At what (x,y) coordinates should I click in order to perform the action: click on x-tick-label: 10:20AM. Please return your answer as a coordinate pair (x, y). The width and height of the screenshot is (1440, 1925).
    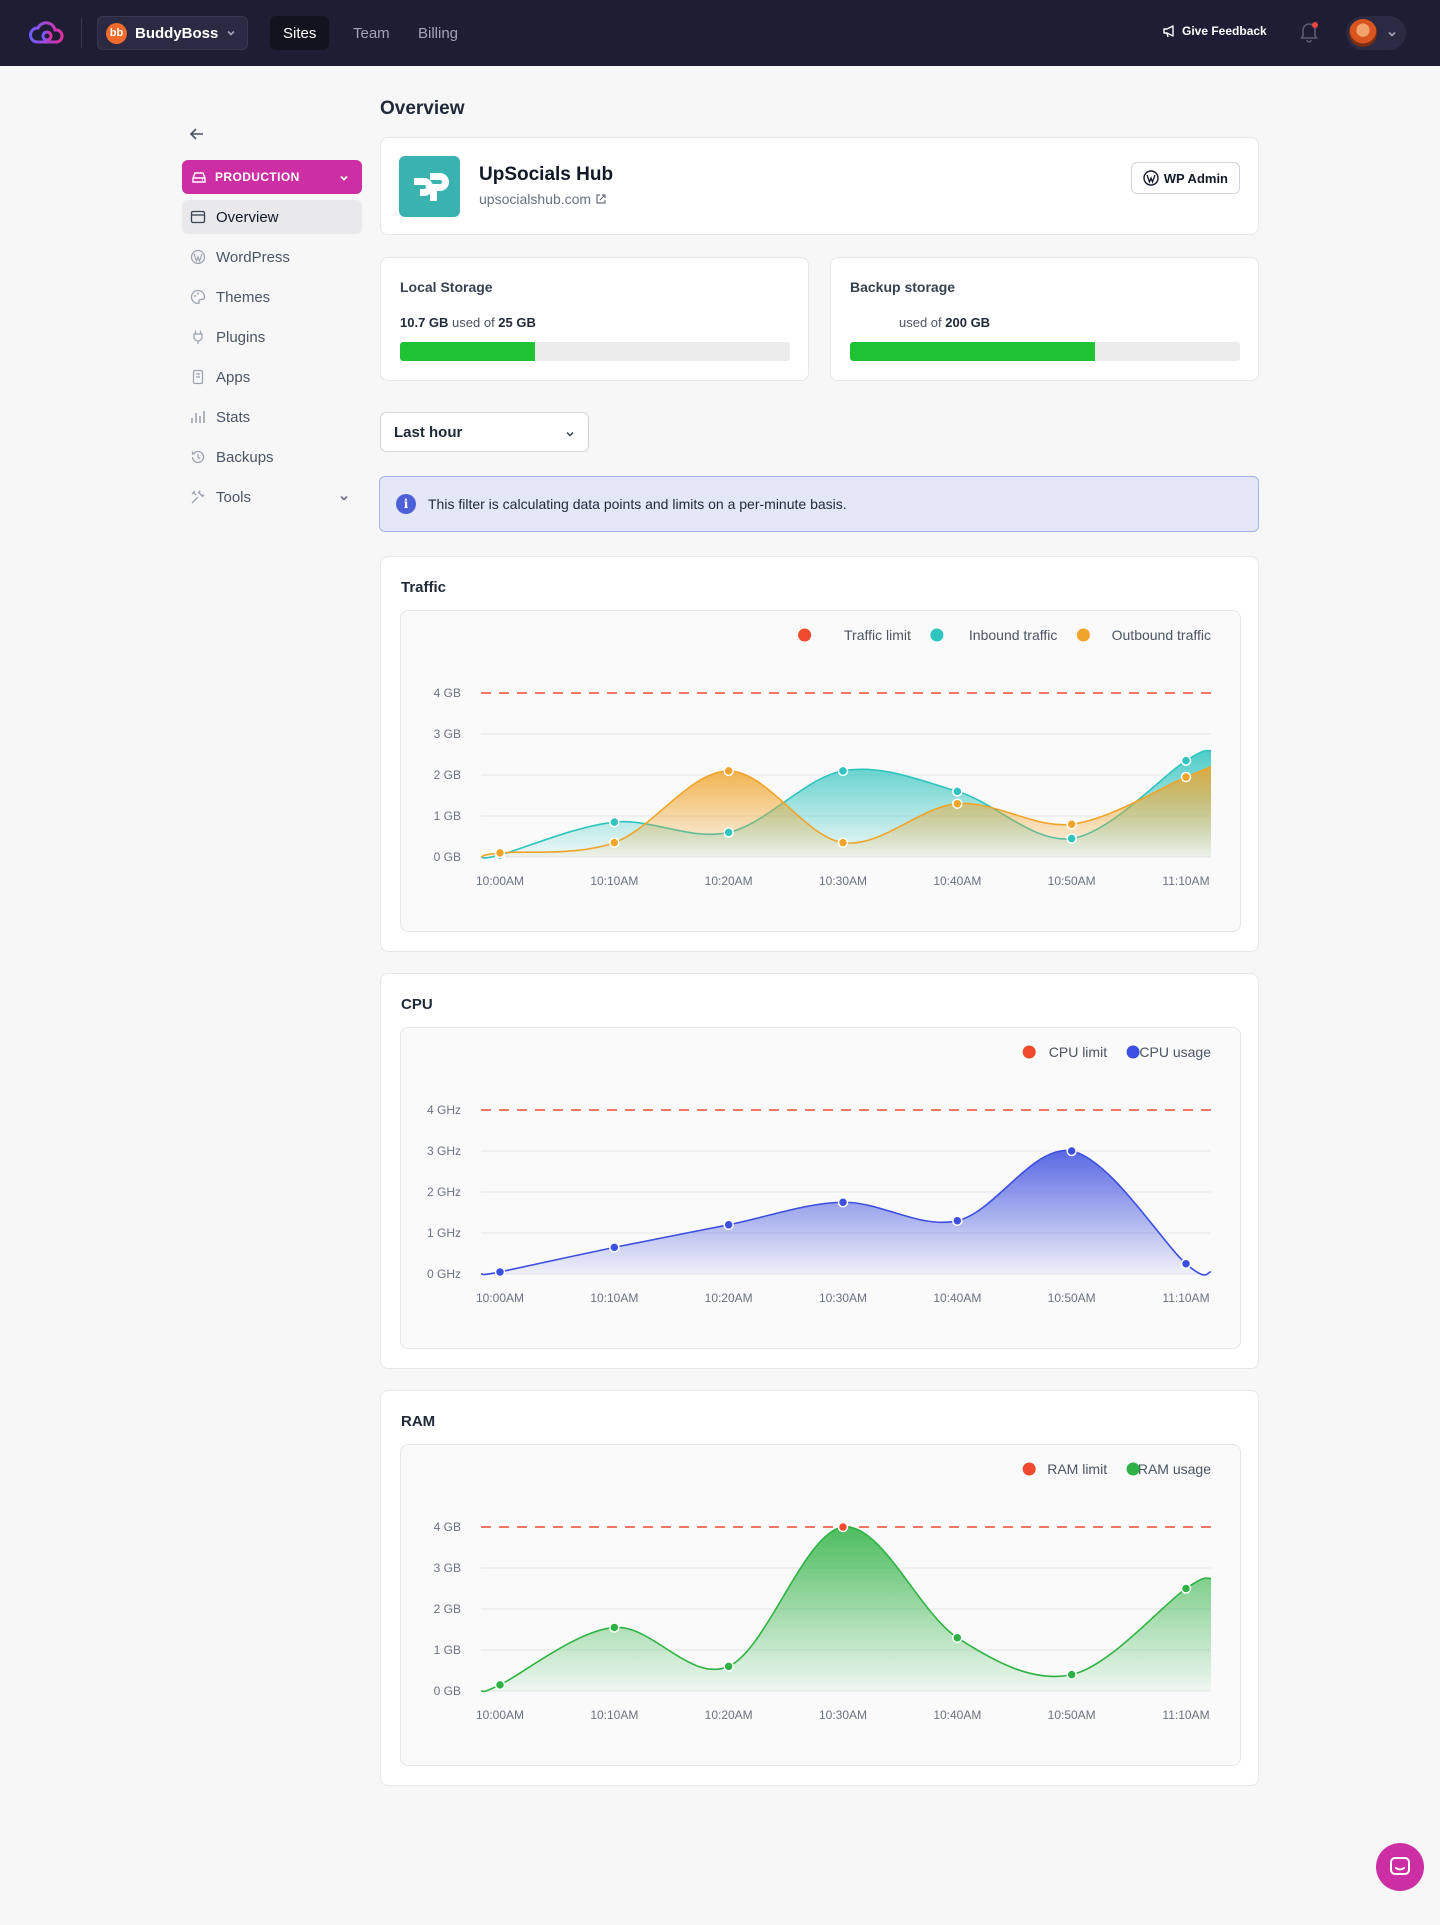
    Looking at the image, I should click on (729, 1298).